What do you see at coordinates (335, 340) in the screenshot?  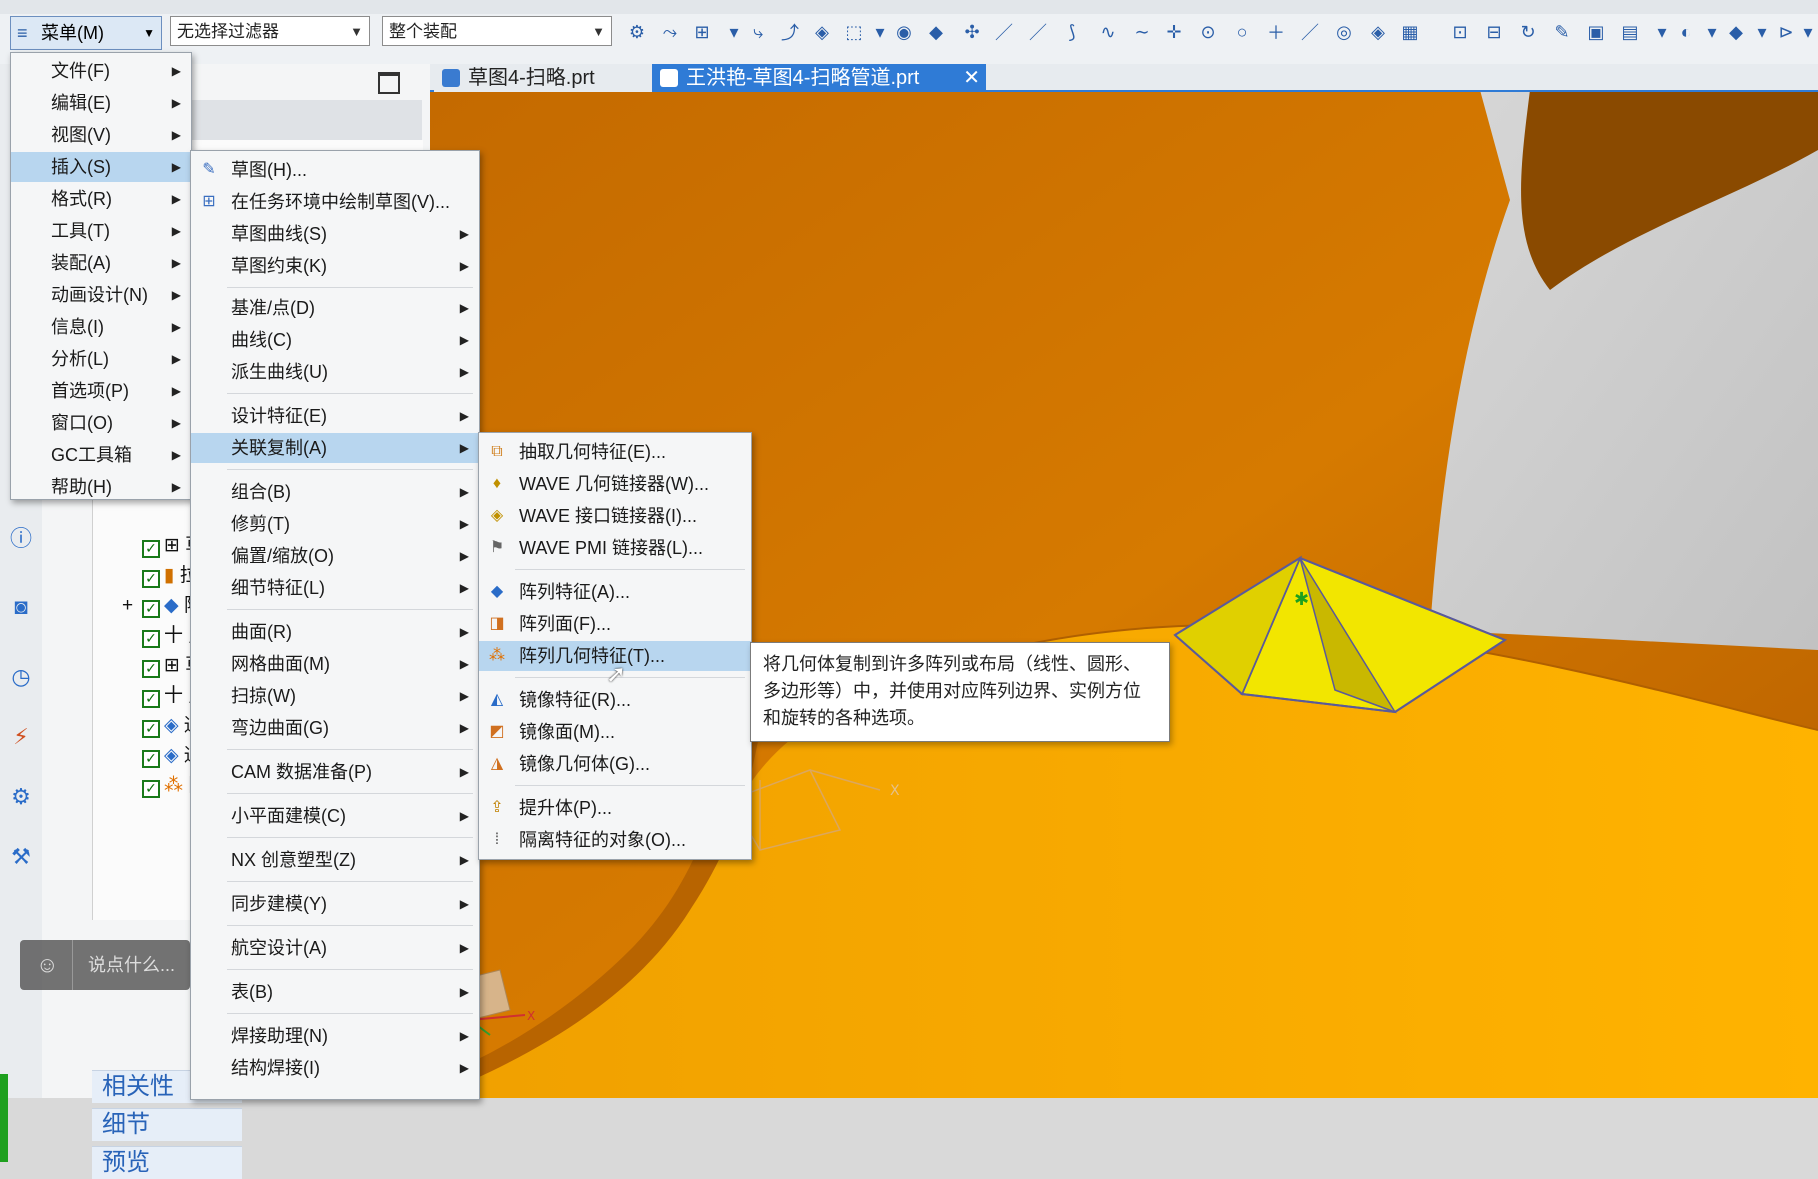 I see `menu-item-curve: 曲线(C) ▶` at bounding box center [335, 340].